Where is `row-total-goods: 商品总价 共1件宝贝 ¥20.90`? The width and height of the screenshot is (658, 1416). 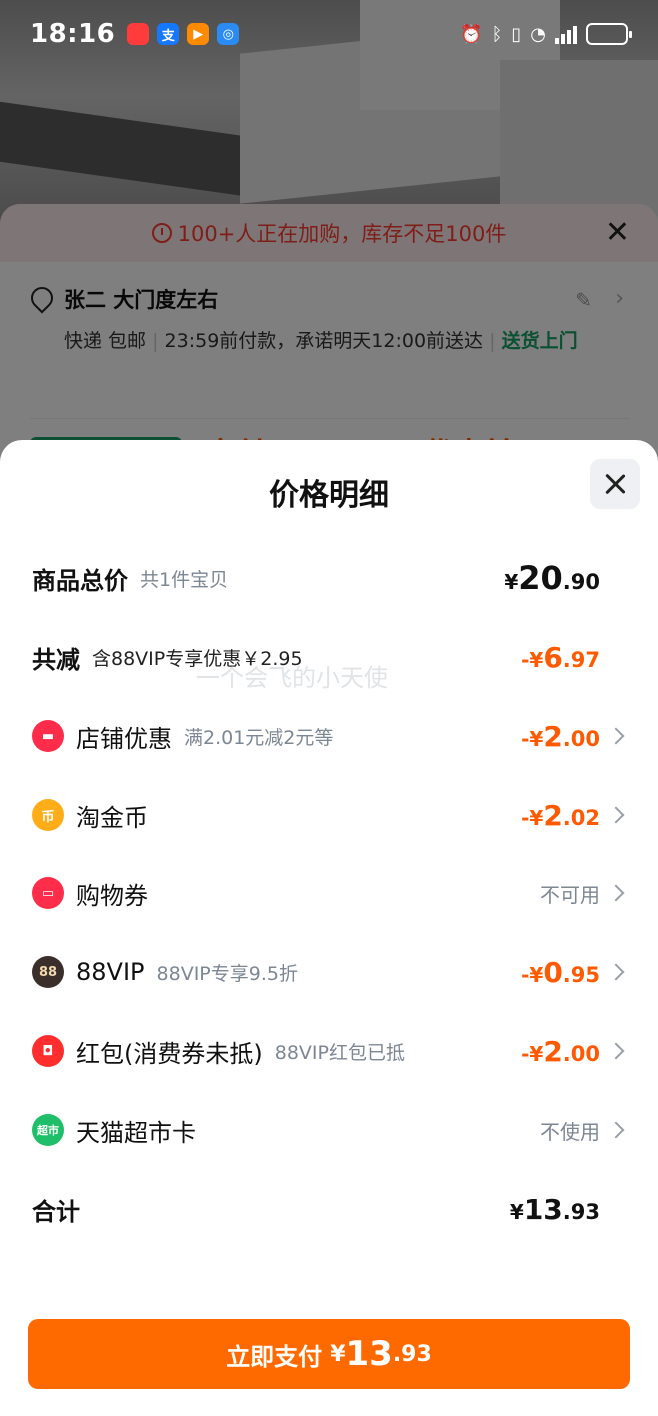
row-total-goods: 商品总价 共1件宝贝 ¥20.90 is located at coordinates (316, 578).